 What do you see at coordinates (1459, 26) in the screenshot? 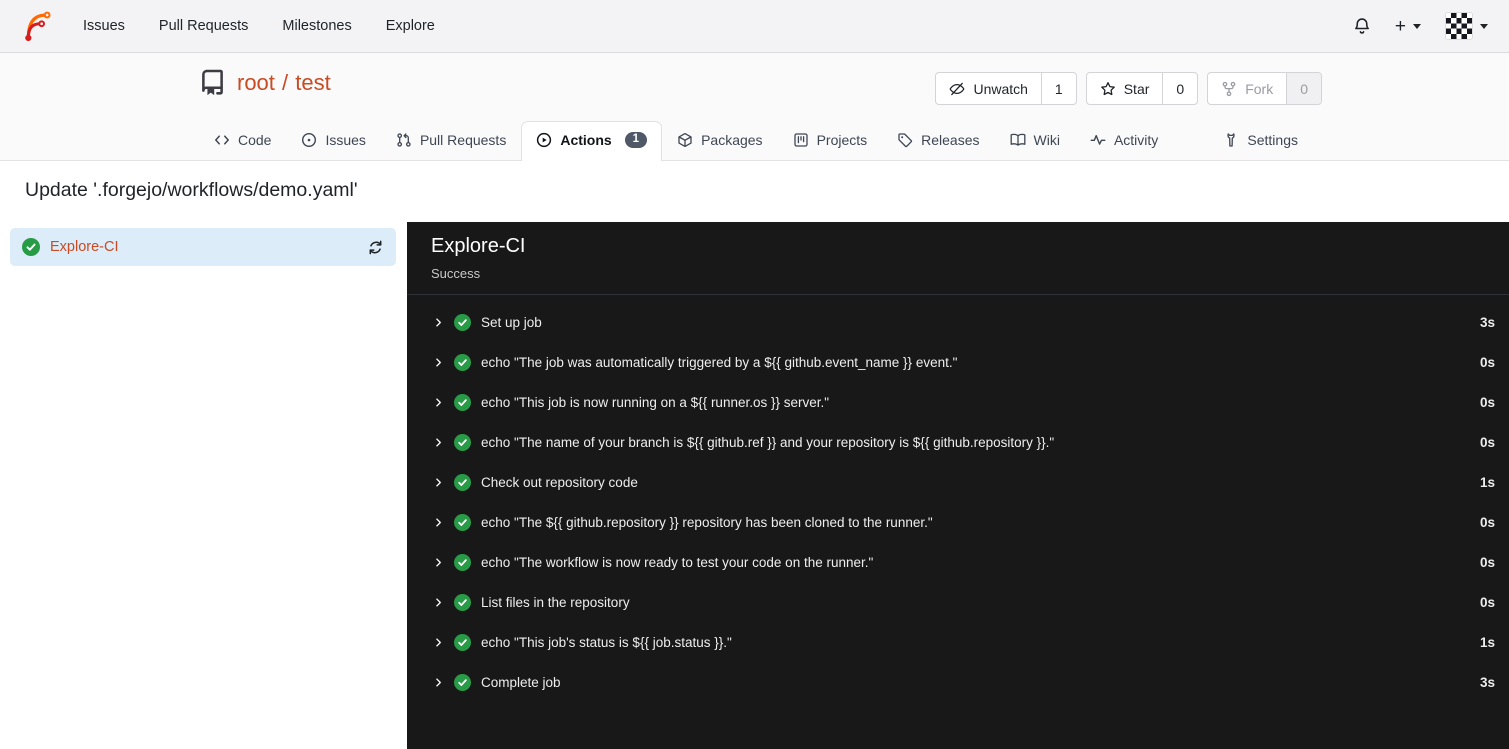
I see `avatar` at bounding box center [1459, 26].